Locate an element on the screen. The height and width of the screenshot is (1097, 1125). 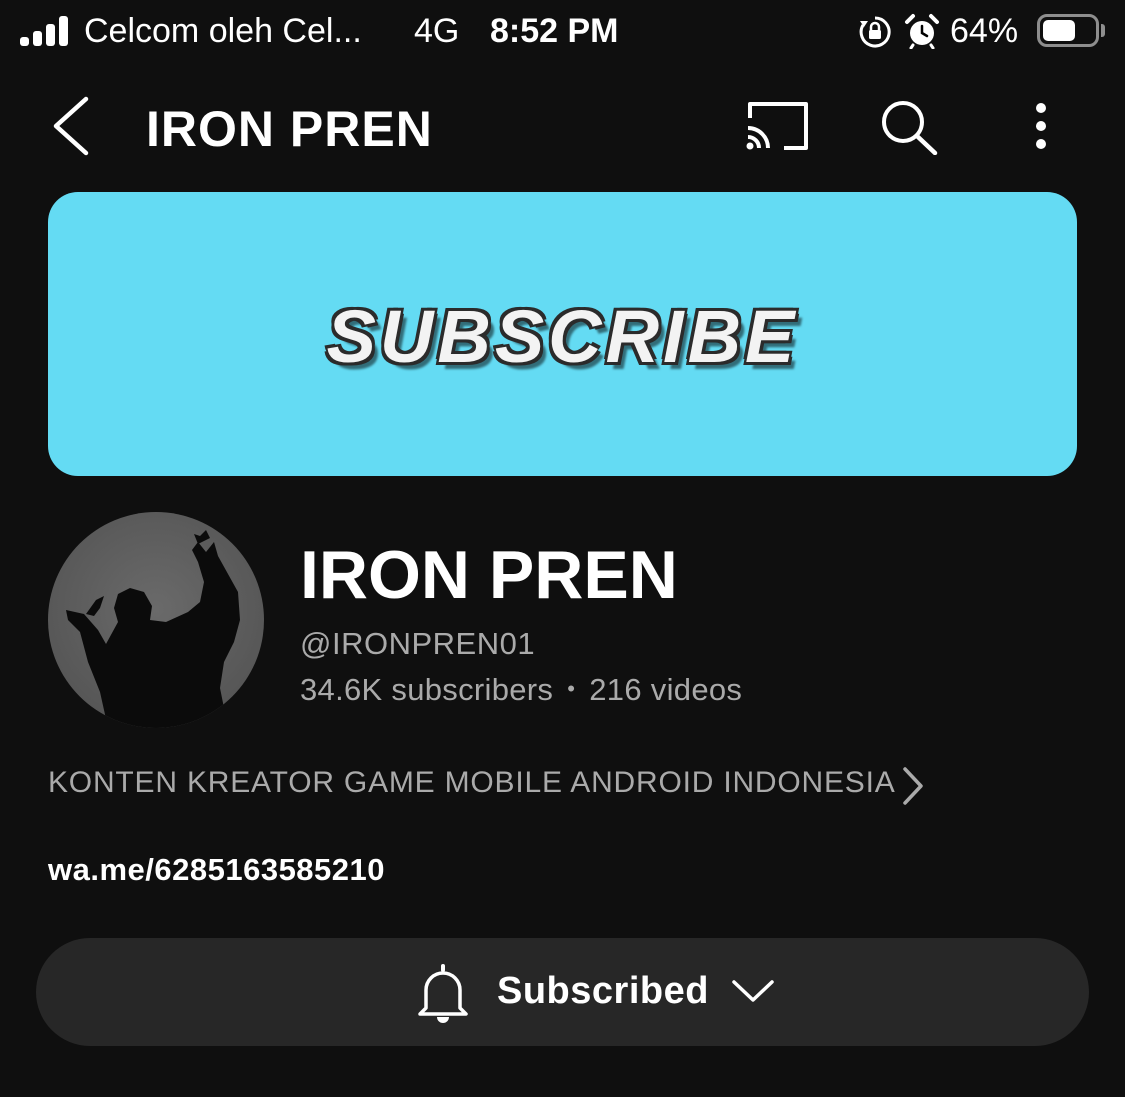
bell-icon is located at coordinates (443, 993).